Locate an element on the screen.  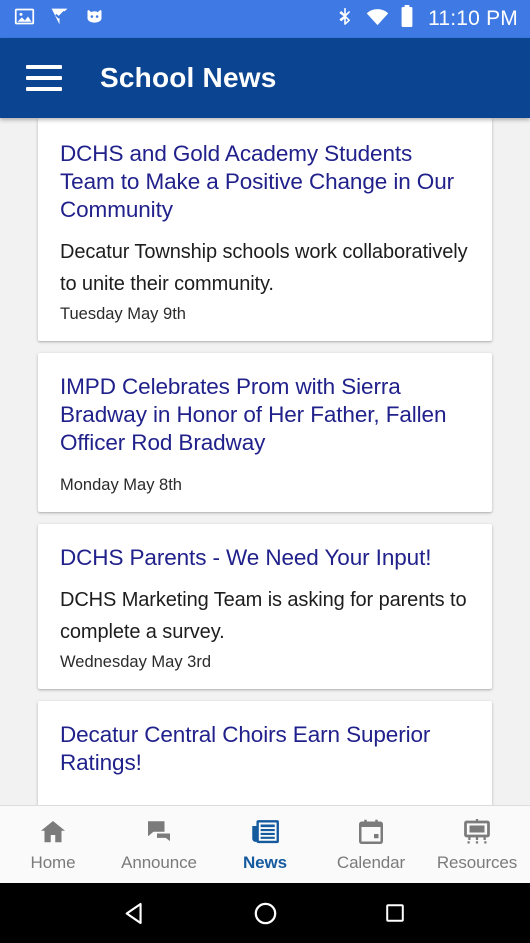
tab-announce-label: Announce is located at coordinates (159, 862).